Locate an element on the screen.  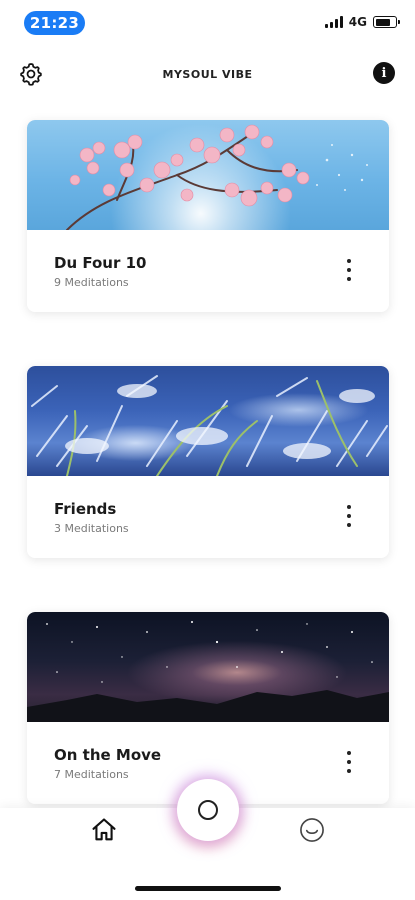
status-bar: 21:23 4G is located at coordinates (207, 22).